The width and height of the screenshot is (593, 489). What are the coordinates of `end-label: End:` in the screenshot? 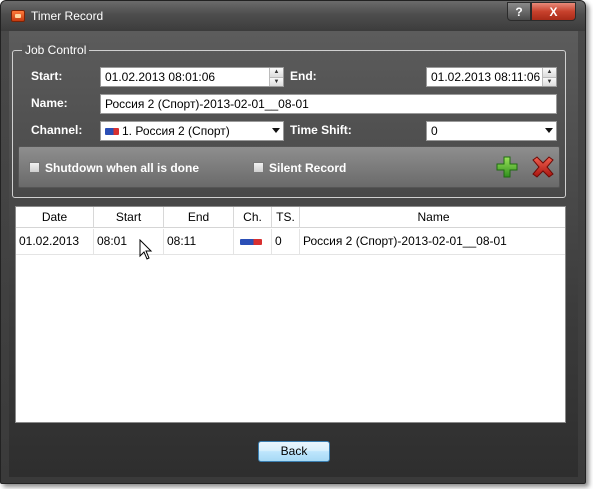 It's located at (303, 76).